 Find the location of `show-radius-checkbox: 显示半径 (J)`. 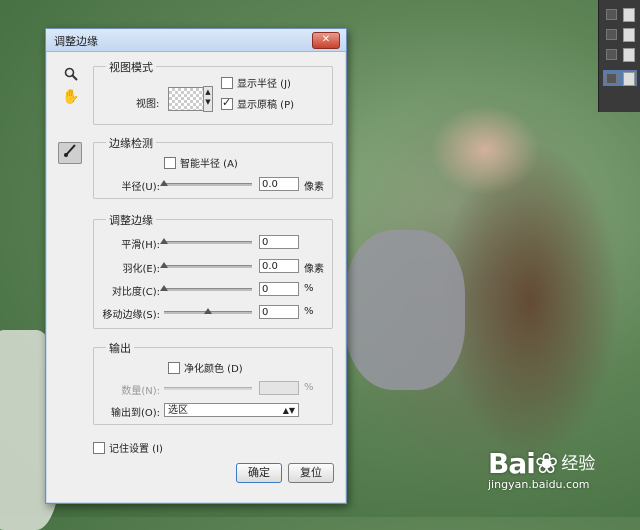

show-radius-checkbox: 显示半径 (J) is located at coordinates (256, 82).